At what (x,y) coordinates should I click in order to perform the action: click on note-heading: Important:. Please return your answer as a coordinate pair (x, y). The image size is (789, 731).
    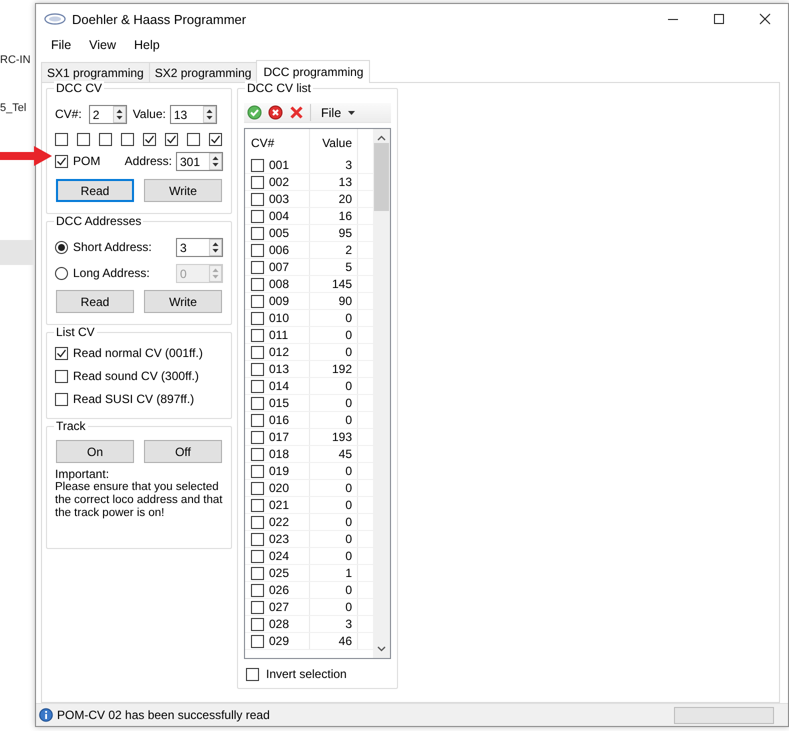
    Looking at the image, I should click on (82, 474).